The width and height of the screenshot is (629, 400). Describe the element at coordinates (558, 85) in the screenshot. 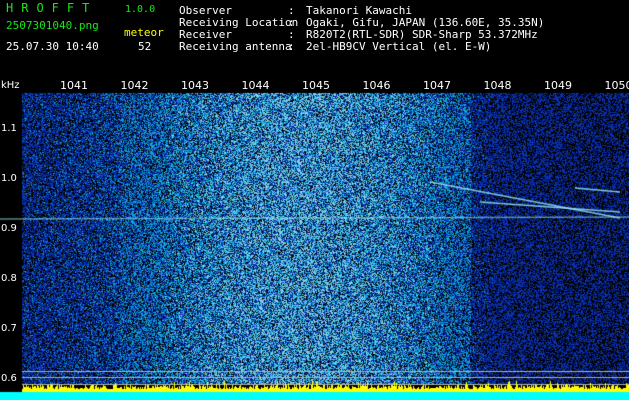

I see `time-tick-label: 1049` at that location.